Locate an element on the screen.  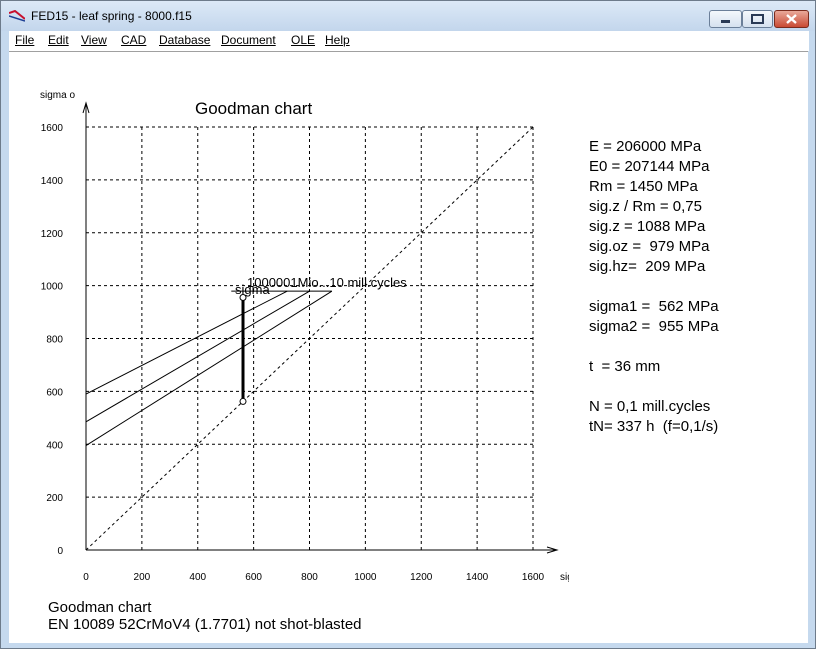
info-line: E0 = 207144 MPa is located at coordinates (649, 166).